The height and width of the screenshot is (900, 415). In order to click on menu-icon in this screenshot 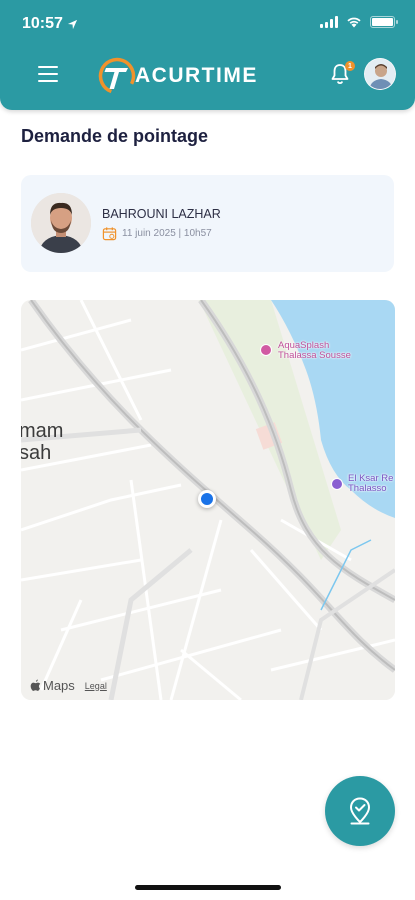, I will do `click(48, 74)`.